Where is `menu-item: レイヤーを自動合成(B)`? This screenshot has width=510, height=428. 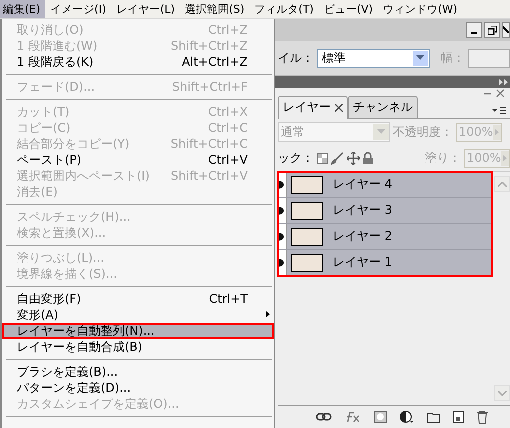
menu-item: レイヤーを自動合成(B) is located at coordinates (138, 347).